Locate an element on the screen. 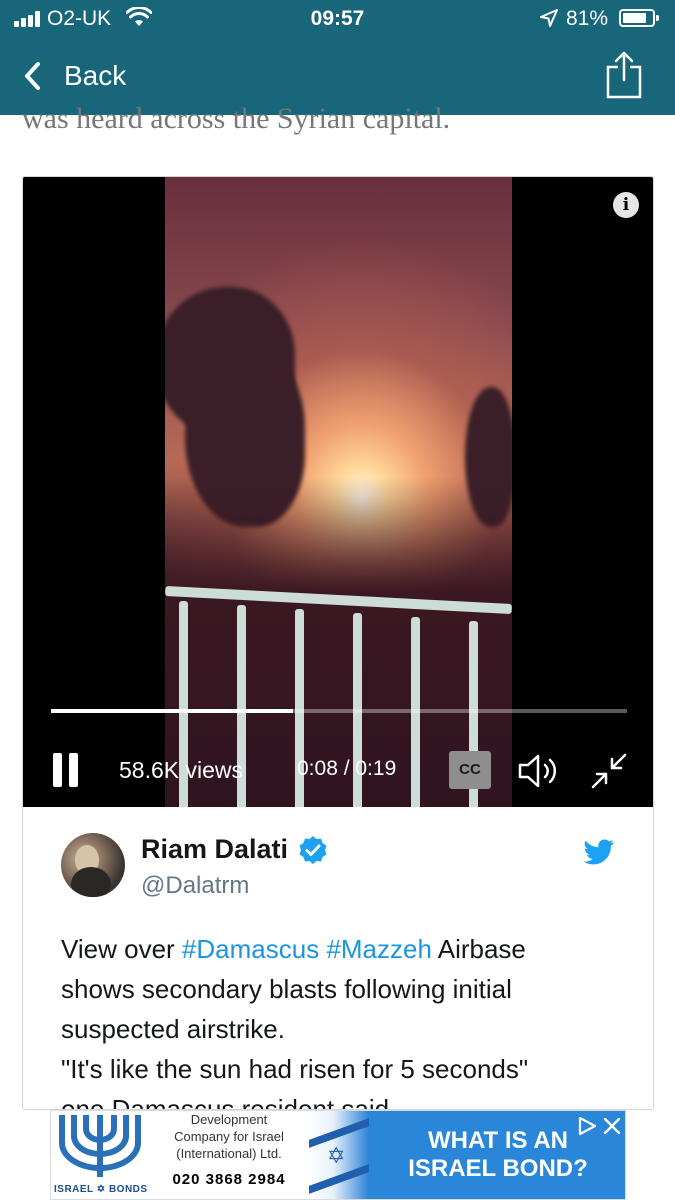 Image resolution: width=675 pixels, height=1200 pixels. tweet-line: shows secondary blasts following initial is located at coordinates (286, 989).